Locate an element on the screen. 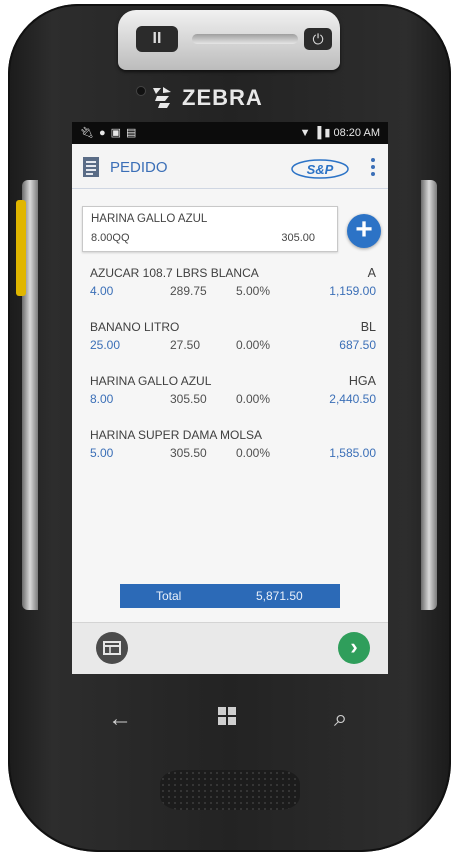 Image resolution: width=459 pixels, height=856 pixels. zebra-logo-icon is located at coordinates (162, 97).